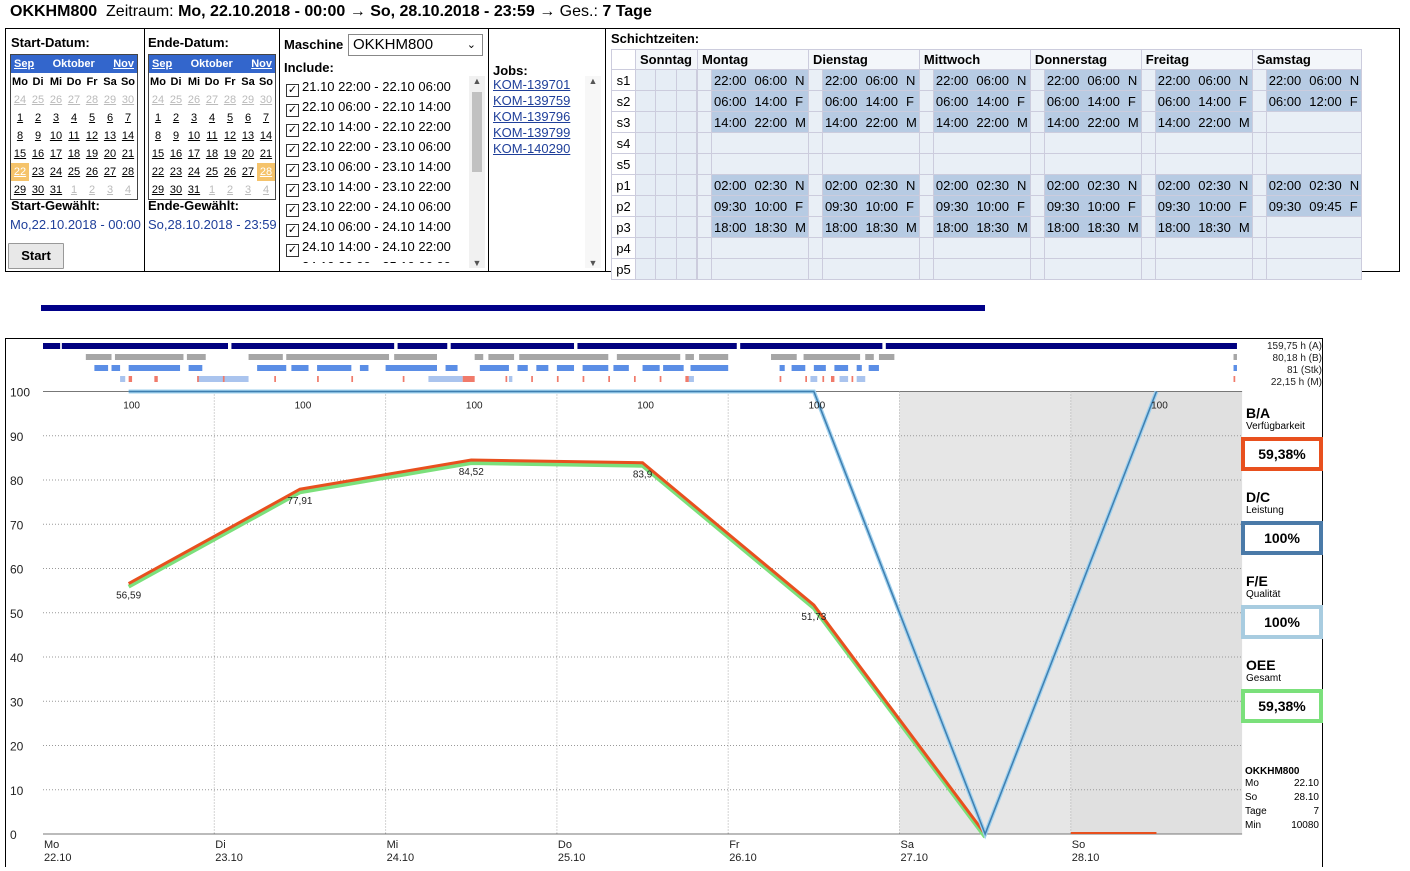 The height and width of the screenshot is (871, 1410). I want to click on include-item: ✓ 22.10 06:00 - 22.10 14:00, so click(373, 107).